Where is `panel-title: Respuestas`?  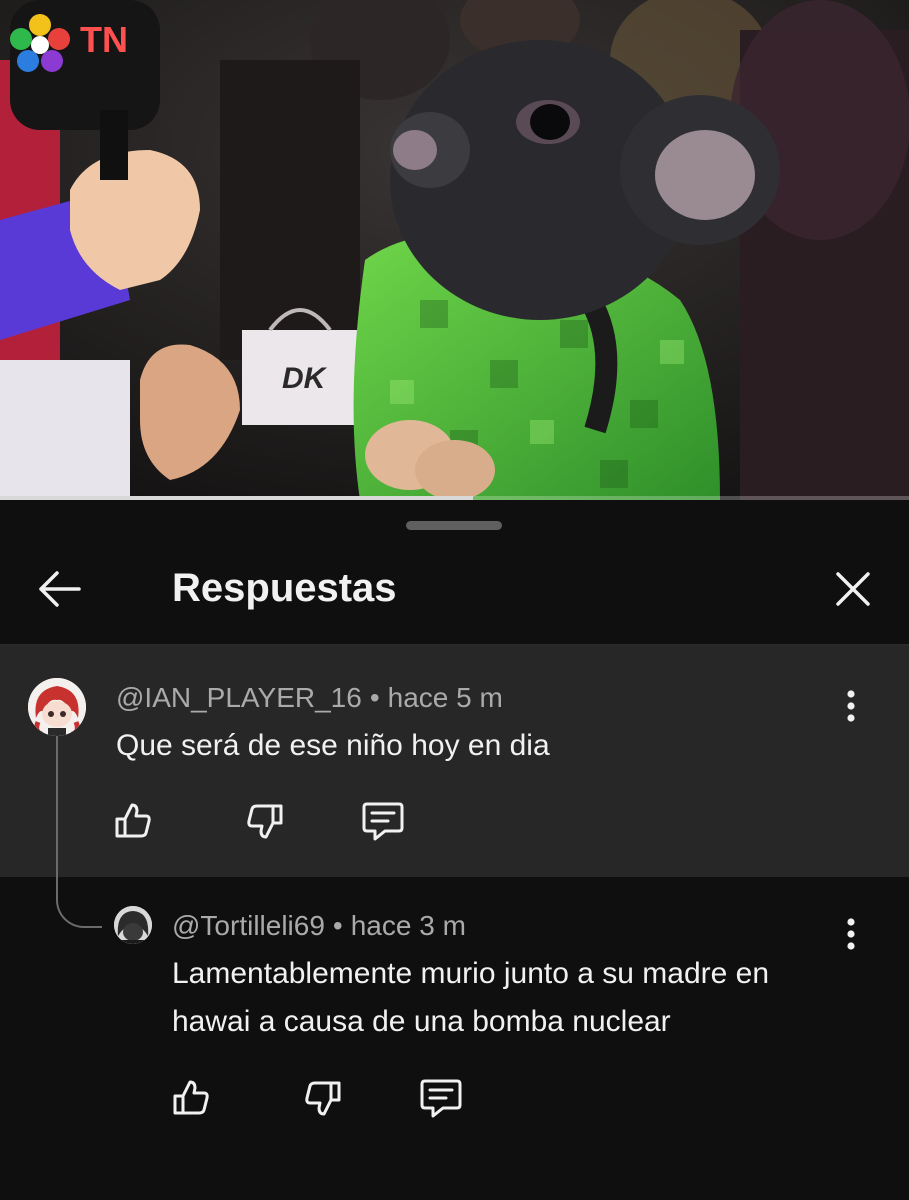 panel-title: Respuestas is located at coordinates (284, 588).